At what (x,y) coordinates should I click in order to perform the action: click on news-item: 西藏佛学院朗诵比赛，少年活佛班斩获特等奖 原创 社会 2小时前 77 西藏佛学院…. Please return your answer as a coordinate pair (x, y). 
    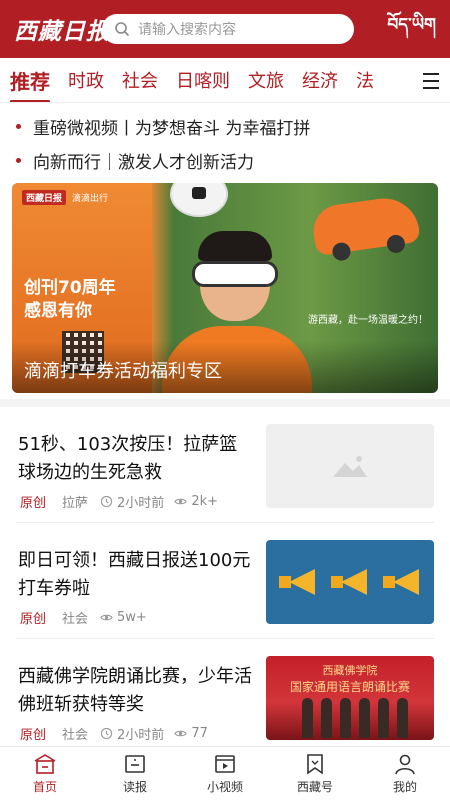
    Looking at the image, I should click on (225, 697).